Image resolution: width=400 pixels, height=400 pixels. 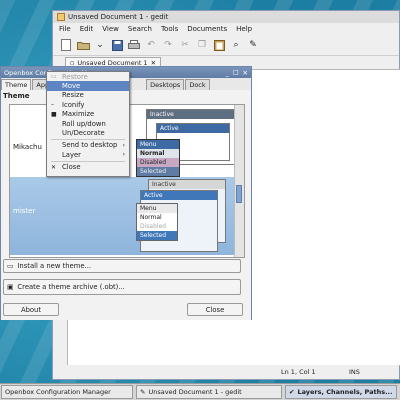 I want to click on menu-item-undecorate: Un/Decorate, so click(x=88, y=132).